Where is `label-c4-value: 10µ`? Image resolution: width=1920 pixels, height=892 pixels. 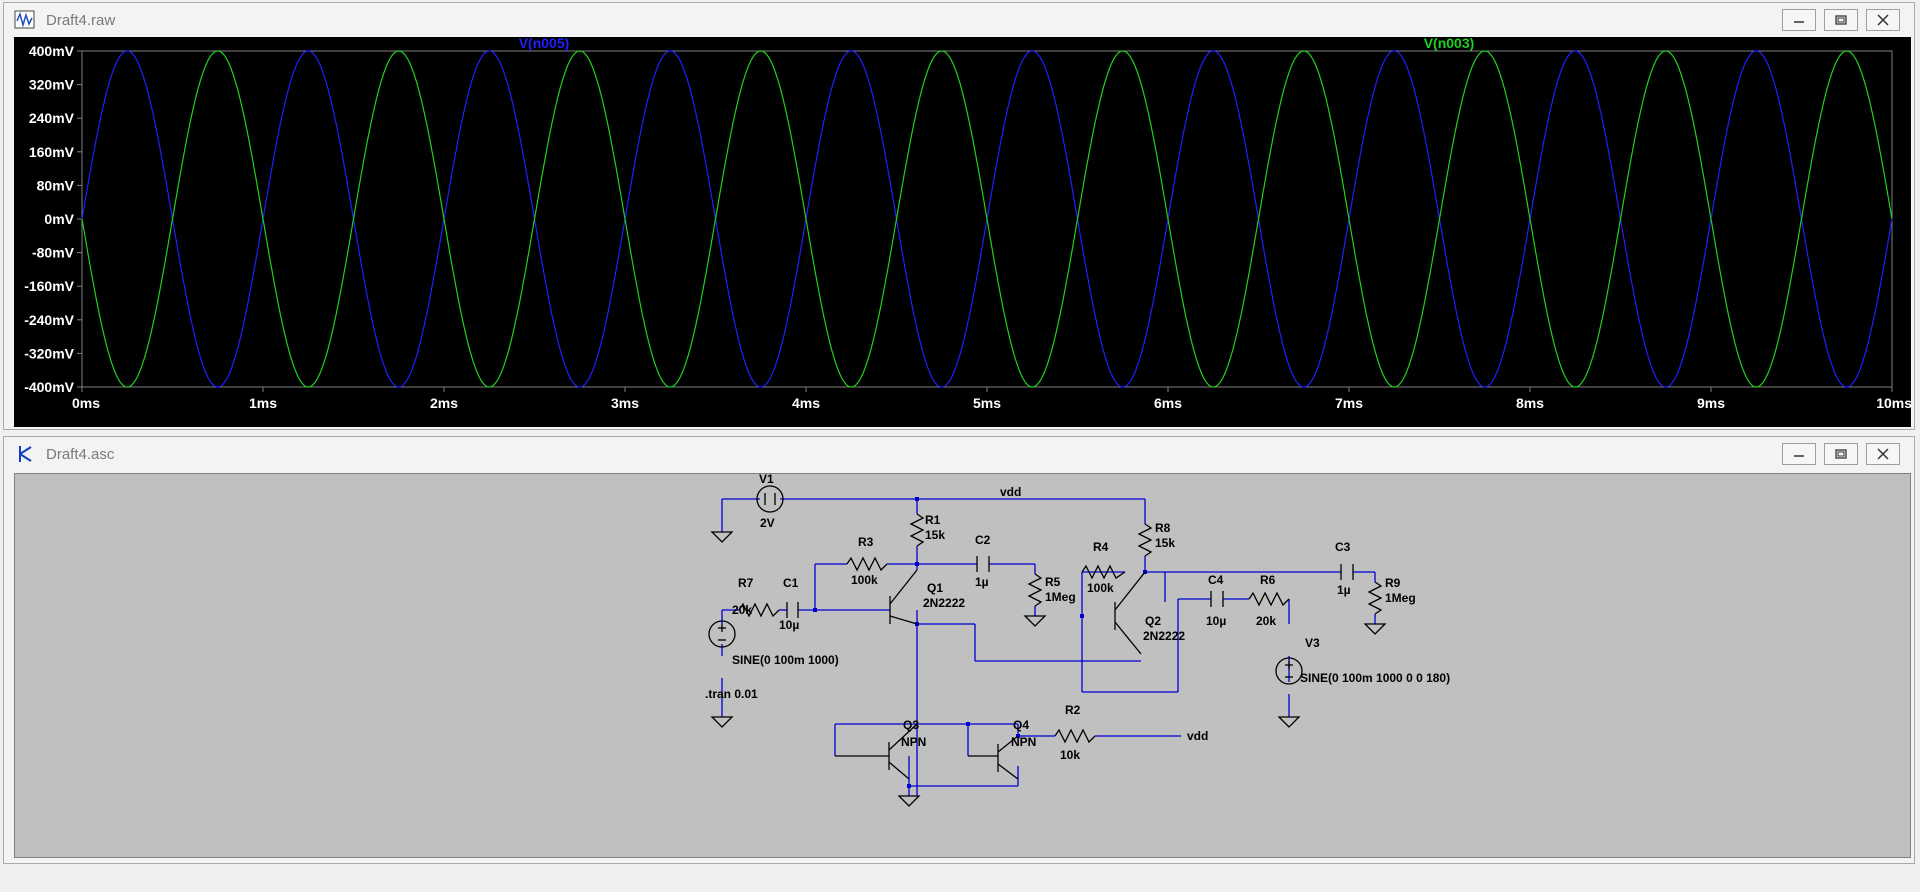 label-c4-value: 10µ is located at coordinates (1216, 621).